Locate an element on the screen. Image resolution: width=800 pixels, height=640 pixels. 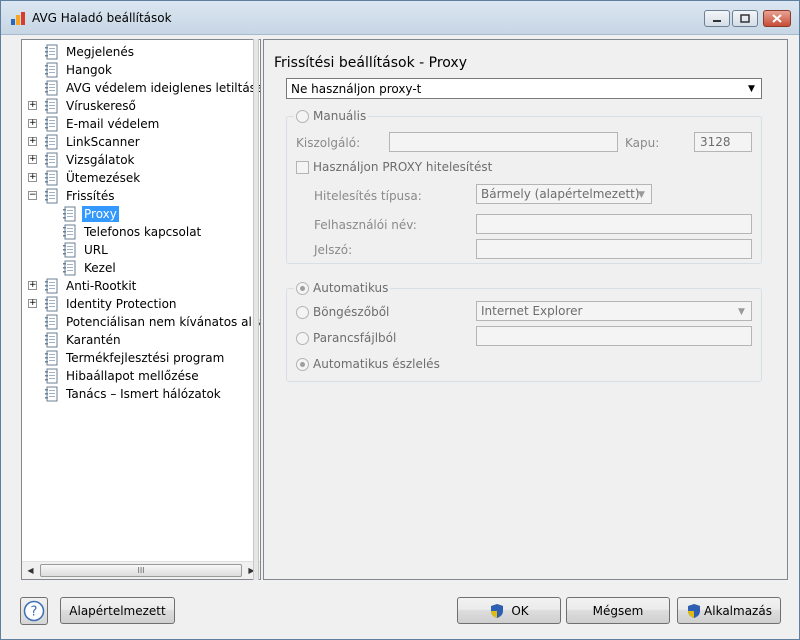
tree-item: Karantén is located at coordinates (83, 340).